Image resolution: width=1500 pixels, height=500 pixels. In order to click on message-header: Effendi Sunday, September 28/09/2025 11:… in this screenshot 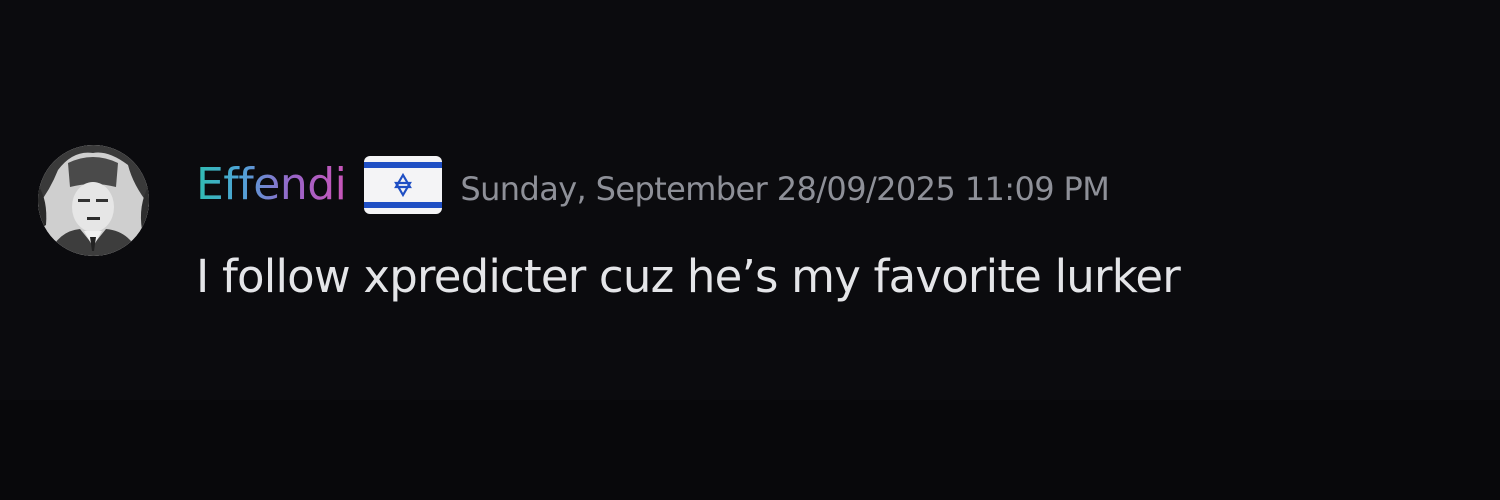, I will do `click(653, 185)`.